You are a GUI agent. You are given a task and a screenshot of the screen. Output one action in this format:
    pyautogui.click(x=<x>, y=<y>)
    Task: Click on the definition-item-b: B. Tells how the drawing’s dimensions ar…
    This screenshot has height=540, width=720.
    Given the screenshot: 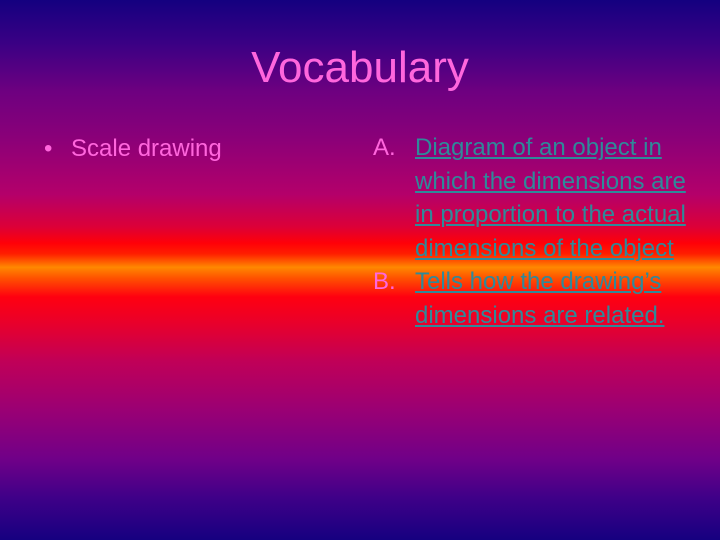 What is the action you would take?
    pyautogui.click(x=533, y=298)
    